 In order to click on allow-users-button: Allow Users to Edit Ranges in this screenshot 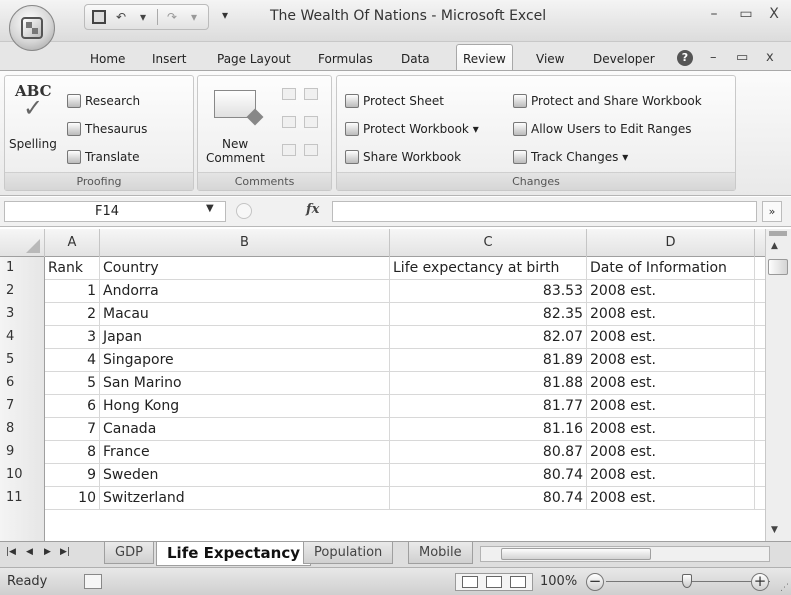, I will do `click(602, 129)`.